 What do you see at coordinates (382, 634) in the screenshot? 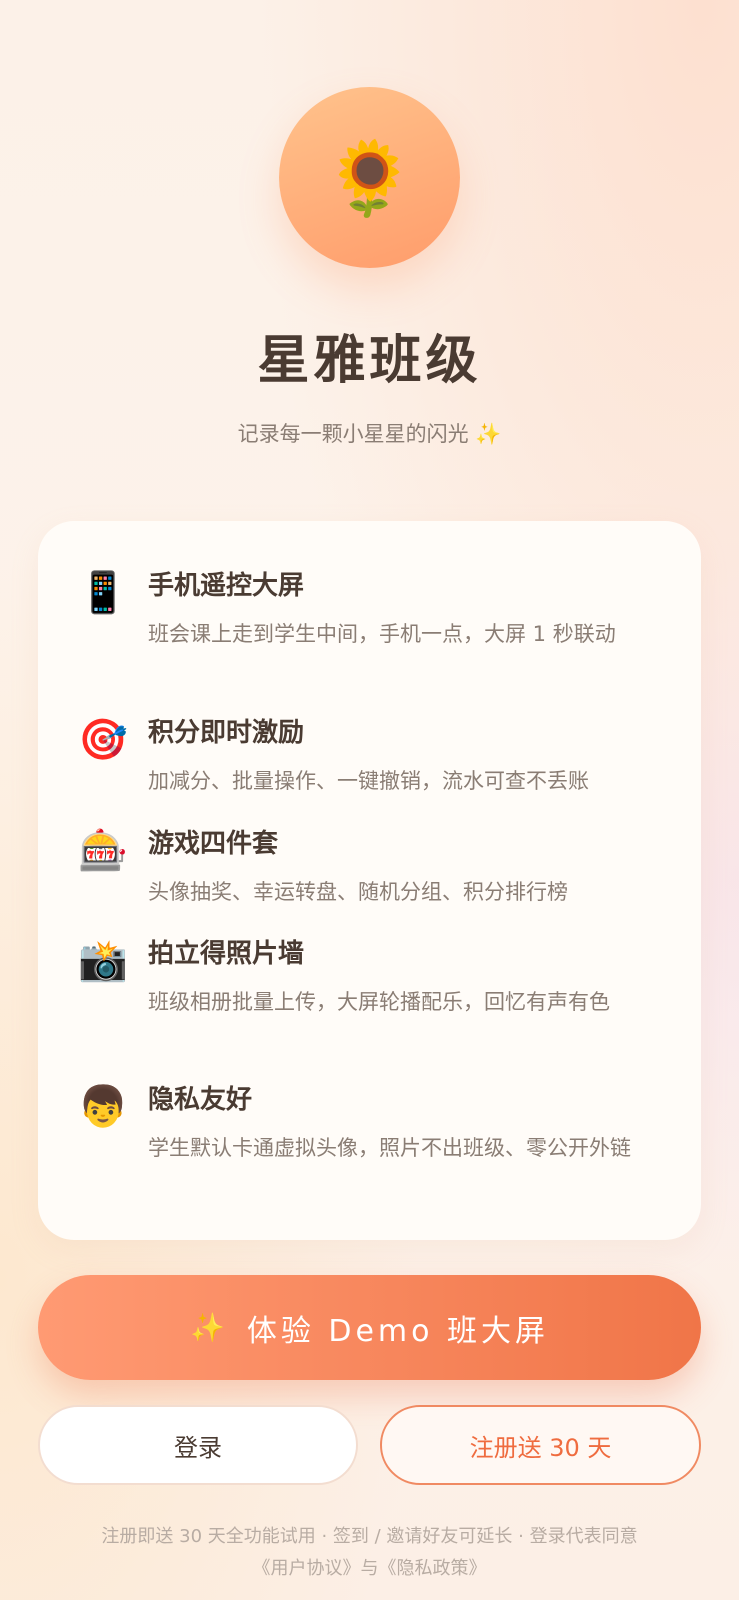
I see `feature-description: 班会课上走到学生中间，手机一点，大屏 1 秒联动` at bounding box center [382, 634].